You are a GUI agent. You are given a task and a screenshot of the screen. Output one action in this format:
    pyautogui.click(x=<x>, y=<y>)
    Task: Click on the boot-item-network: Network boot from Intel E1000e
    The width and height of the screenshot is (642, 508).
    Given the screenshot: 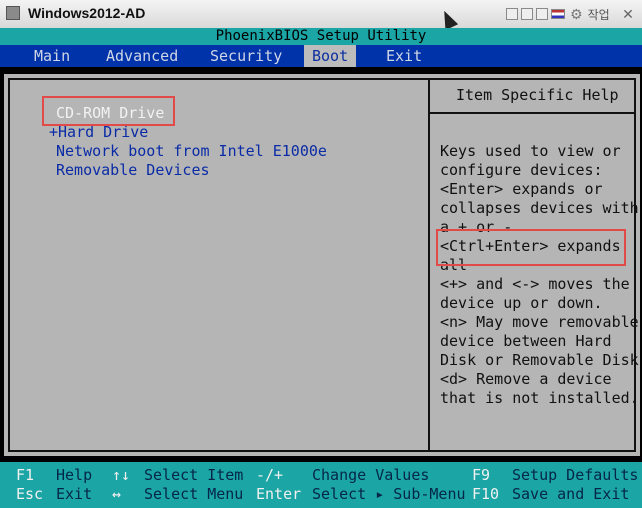 What is the action you would take?
    pyautogui.click(x=191, y=151)
    